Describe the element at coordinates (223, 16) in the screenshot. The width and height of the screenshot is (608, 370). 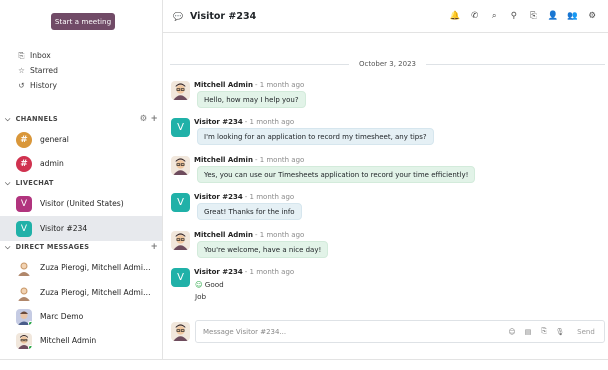
I see `thread-title: Visitor #234` at that location.